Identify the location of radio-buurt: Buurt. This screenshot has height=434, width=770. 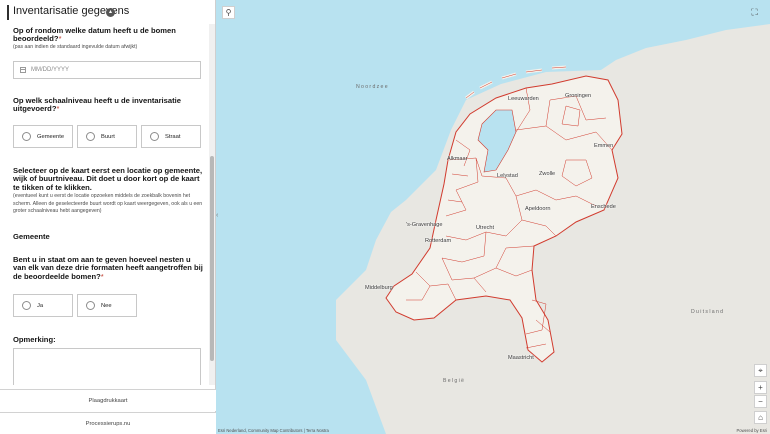
(107, 136).